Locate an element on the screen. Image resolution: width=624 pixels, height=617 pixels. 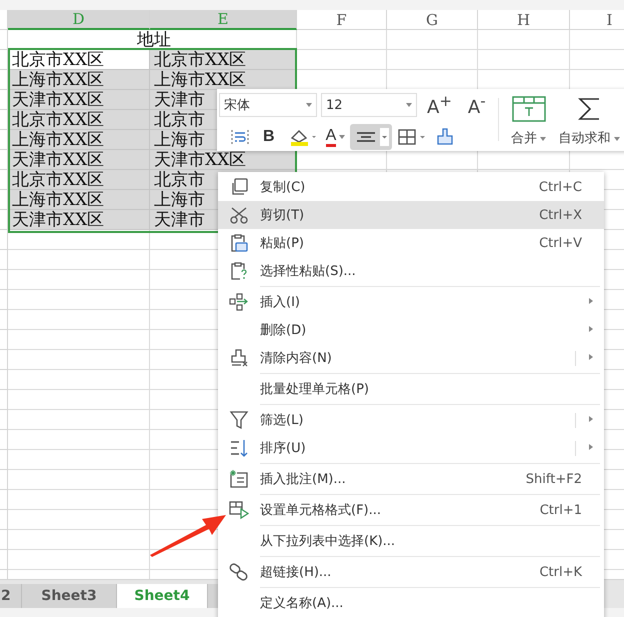
brush-icon is located at coordinates (445, 137).